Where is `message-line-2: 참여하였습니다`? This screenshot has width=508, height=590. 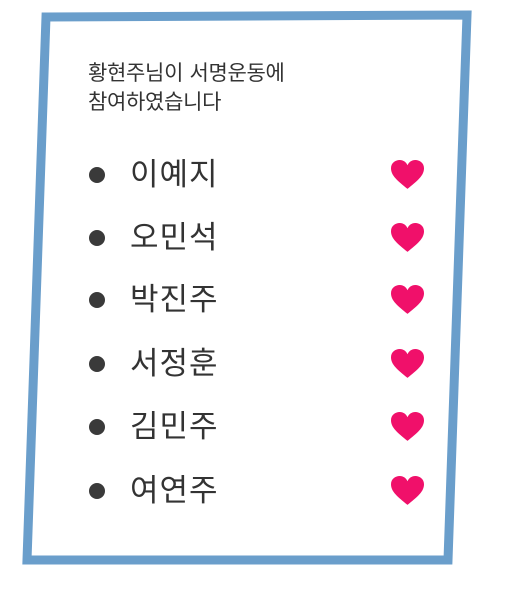 message-line-2: 참여하였습니다 is located at coordinates (155, 102).